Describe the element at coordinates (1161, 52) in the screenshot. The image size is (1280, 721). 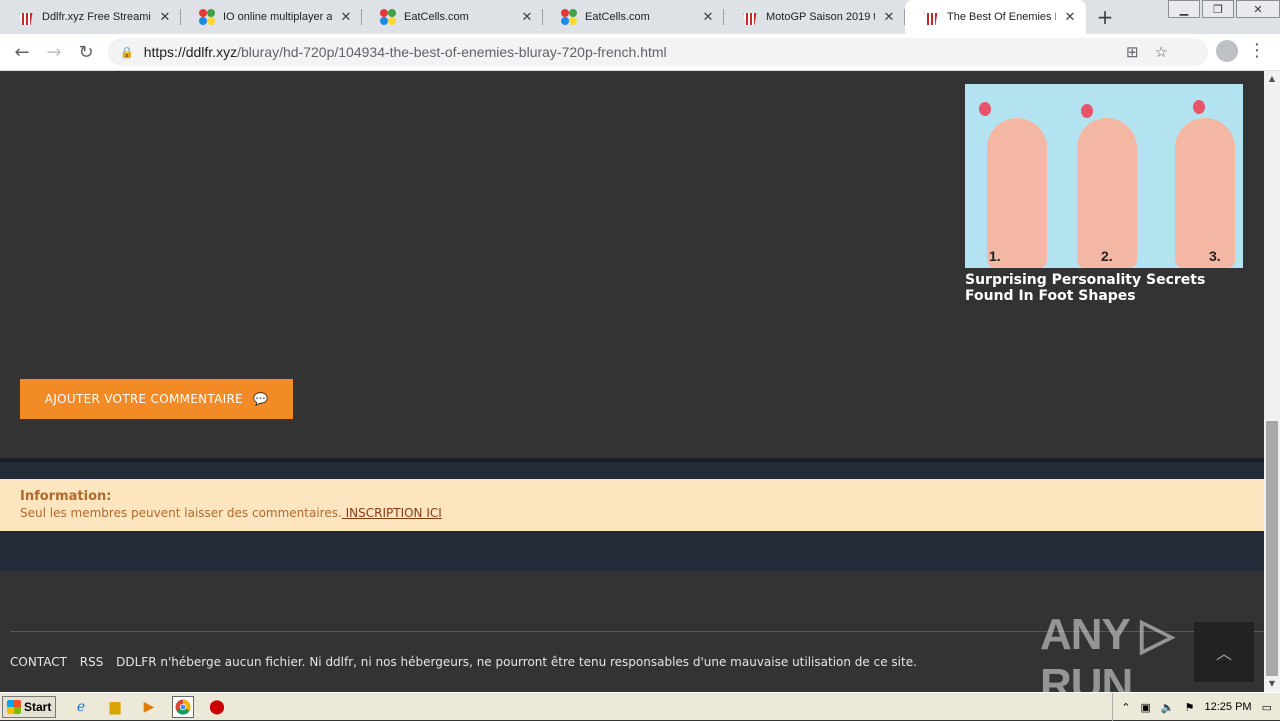
I see `bookmark-star-icon: ☆` at that location.